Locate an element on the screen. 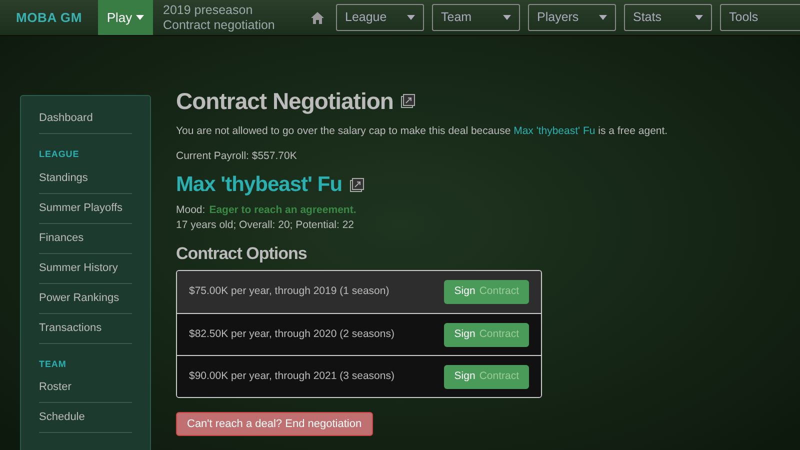 This screenshot has width=800, height=450. sidebar-item: Roster is located at coordinates (85, 388).